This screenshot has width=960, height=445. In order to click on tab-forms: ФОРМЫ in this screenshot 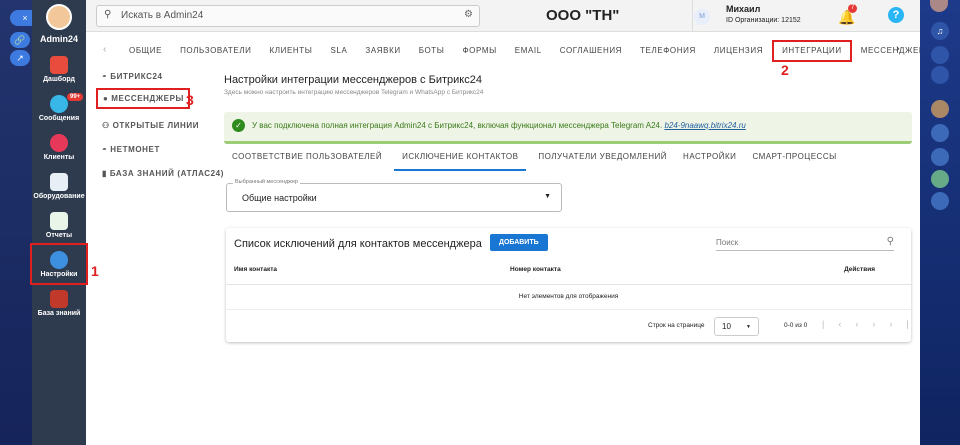, I will do `click(479, 53)`.